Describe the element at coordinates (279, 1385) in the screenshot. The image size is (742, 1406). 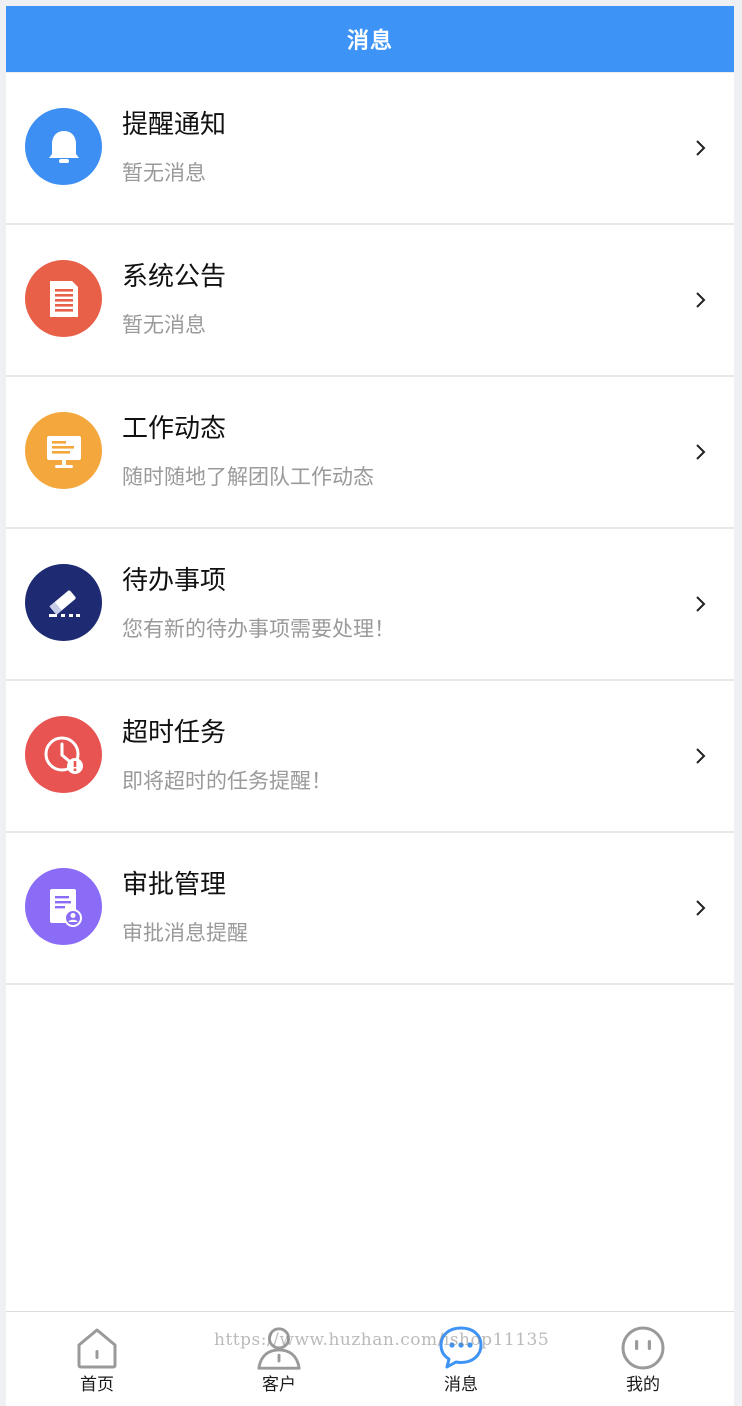
I see `tab-label: 客户` at that location.